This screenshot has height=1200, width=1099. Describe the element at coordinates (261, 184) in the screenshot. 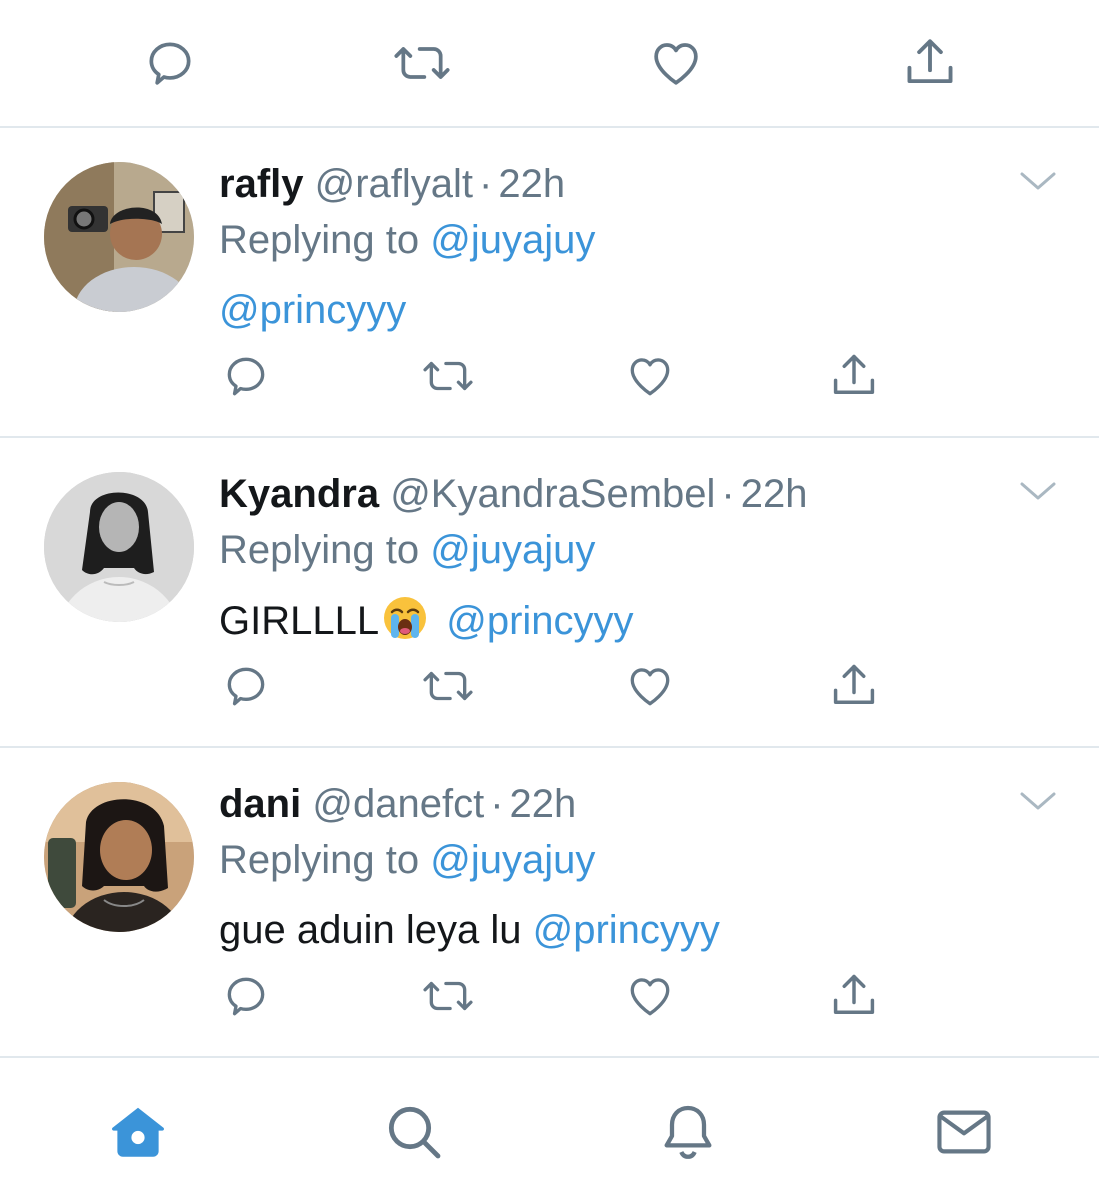

I see `display-name: rafly` at that location.